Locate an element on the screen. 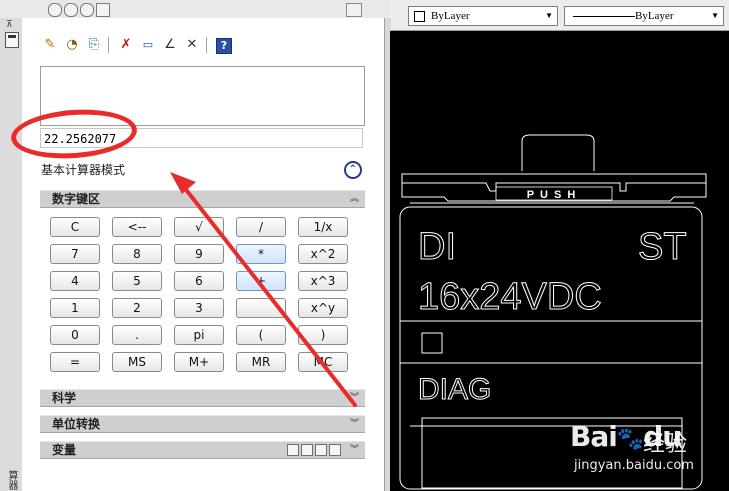 Image resolution: width=729 pixels, height=491 pixels. key-9: 9 is located at coordinates (199, 254).